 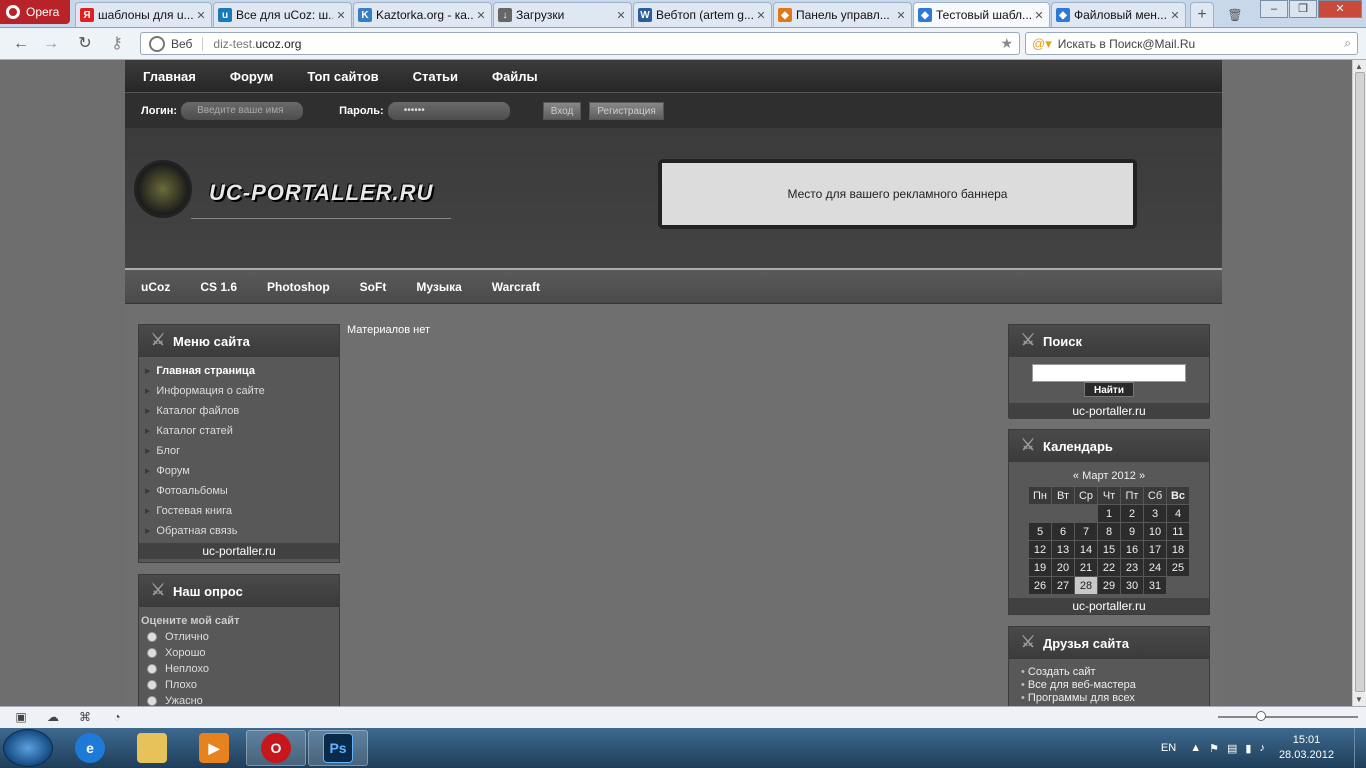 I want to click on top-nav-item: Топ сайтов, so click(x=342, y=76).